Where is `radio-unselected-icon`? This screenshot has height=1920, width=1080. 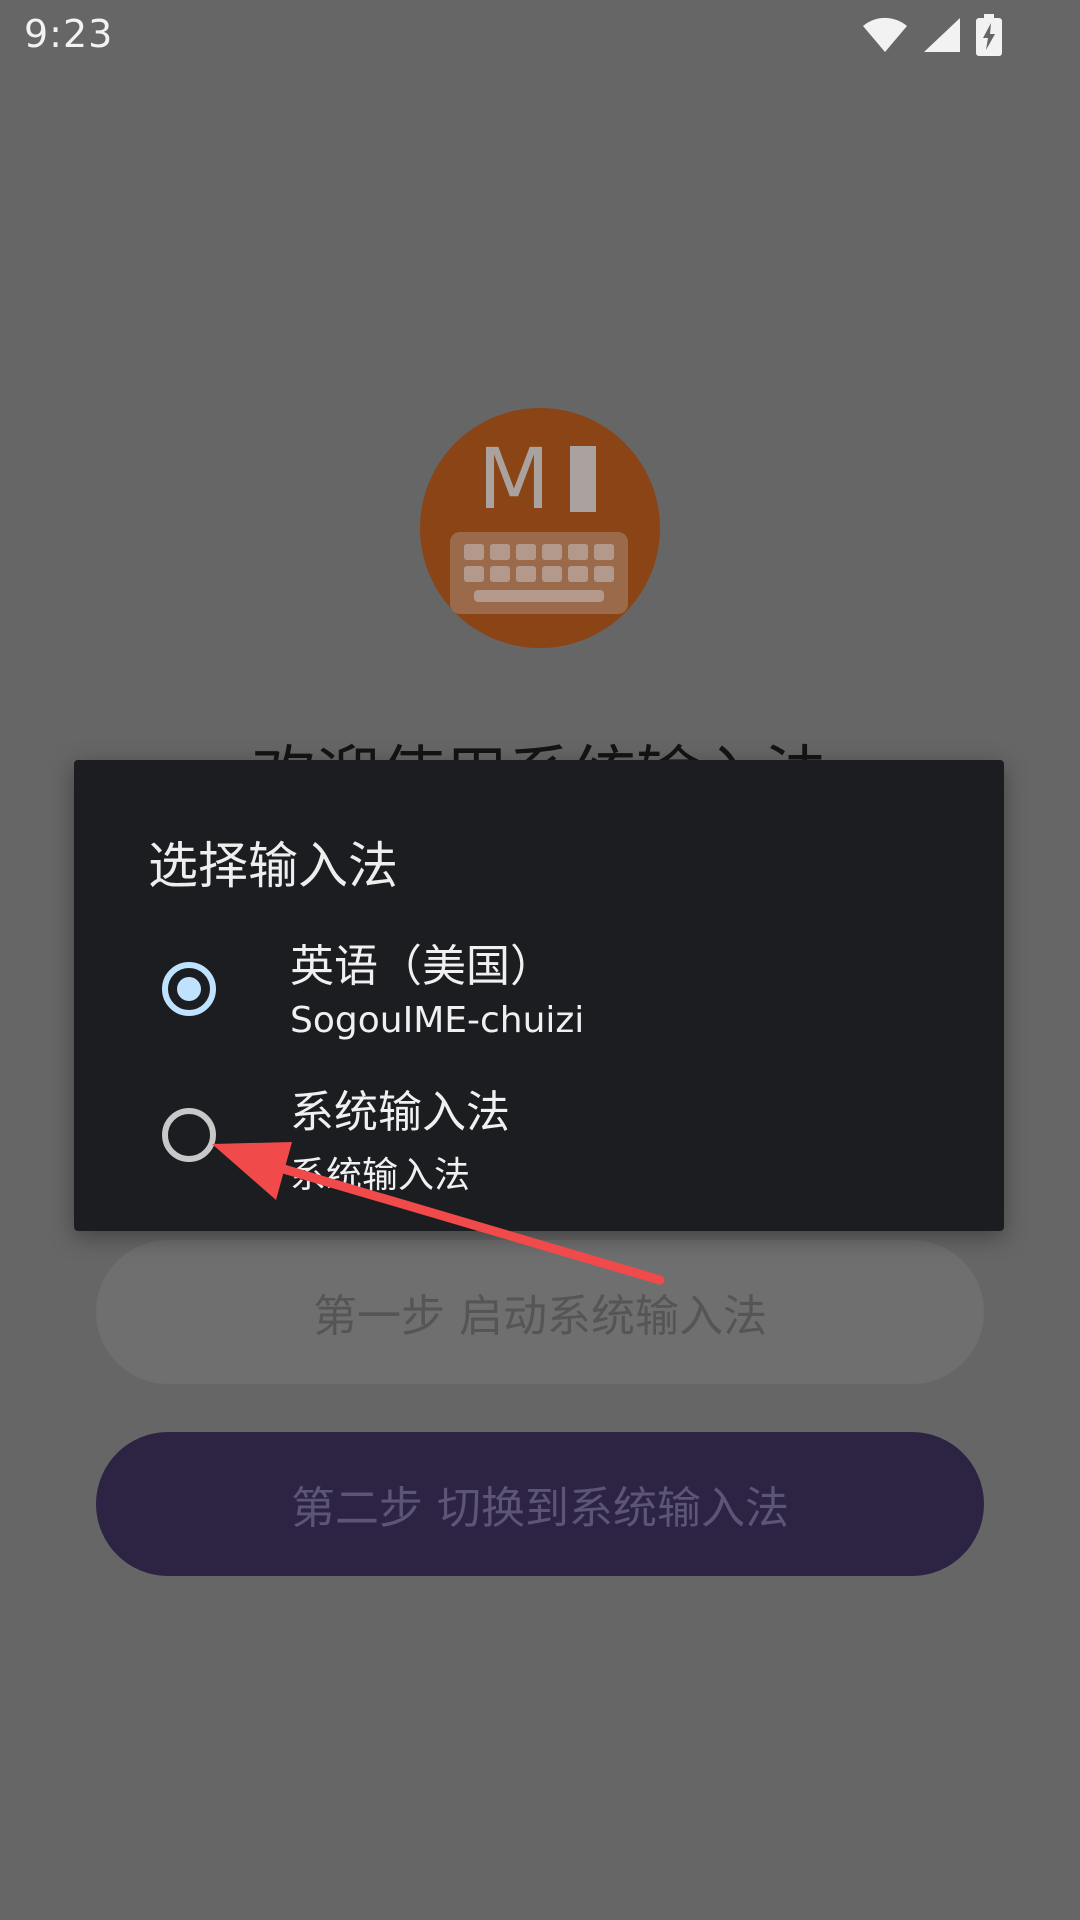
radio-unselected-icon is located at coordinates (189, 1135).